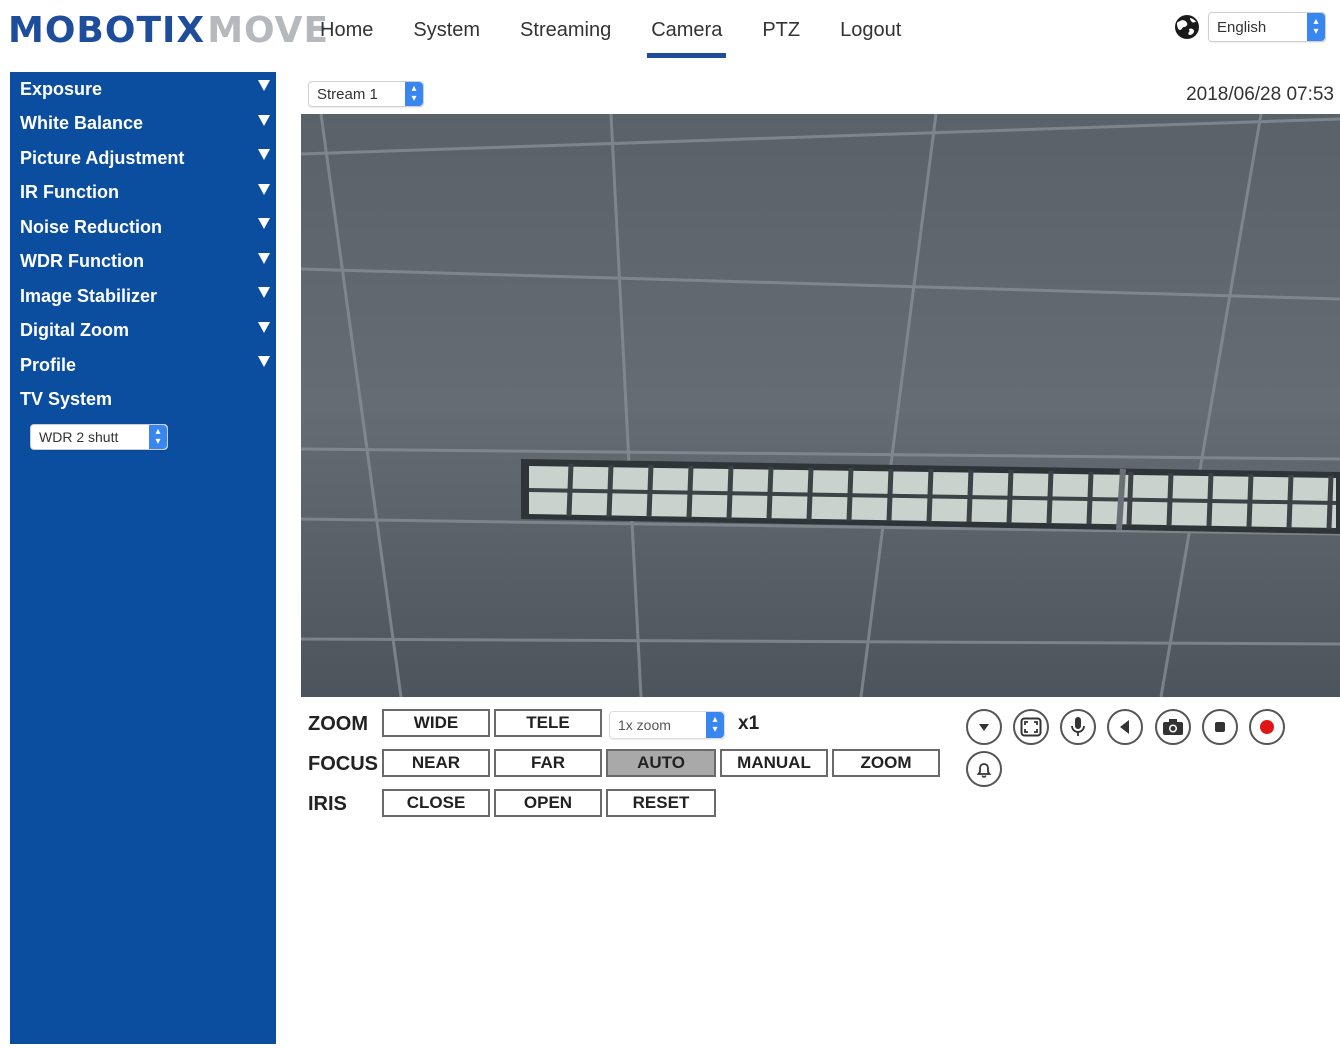  Describe the element at coordinates (89, 295) in the screenshot. I see `sidebar-item-label: Image Stabilizer` at that location.